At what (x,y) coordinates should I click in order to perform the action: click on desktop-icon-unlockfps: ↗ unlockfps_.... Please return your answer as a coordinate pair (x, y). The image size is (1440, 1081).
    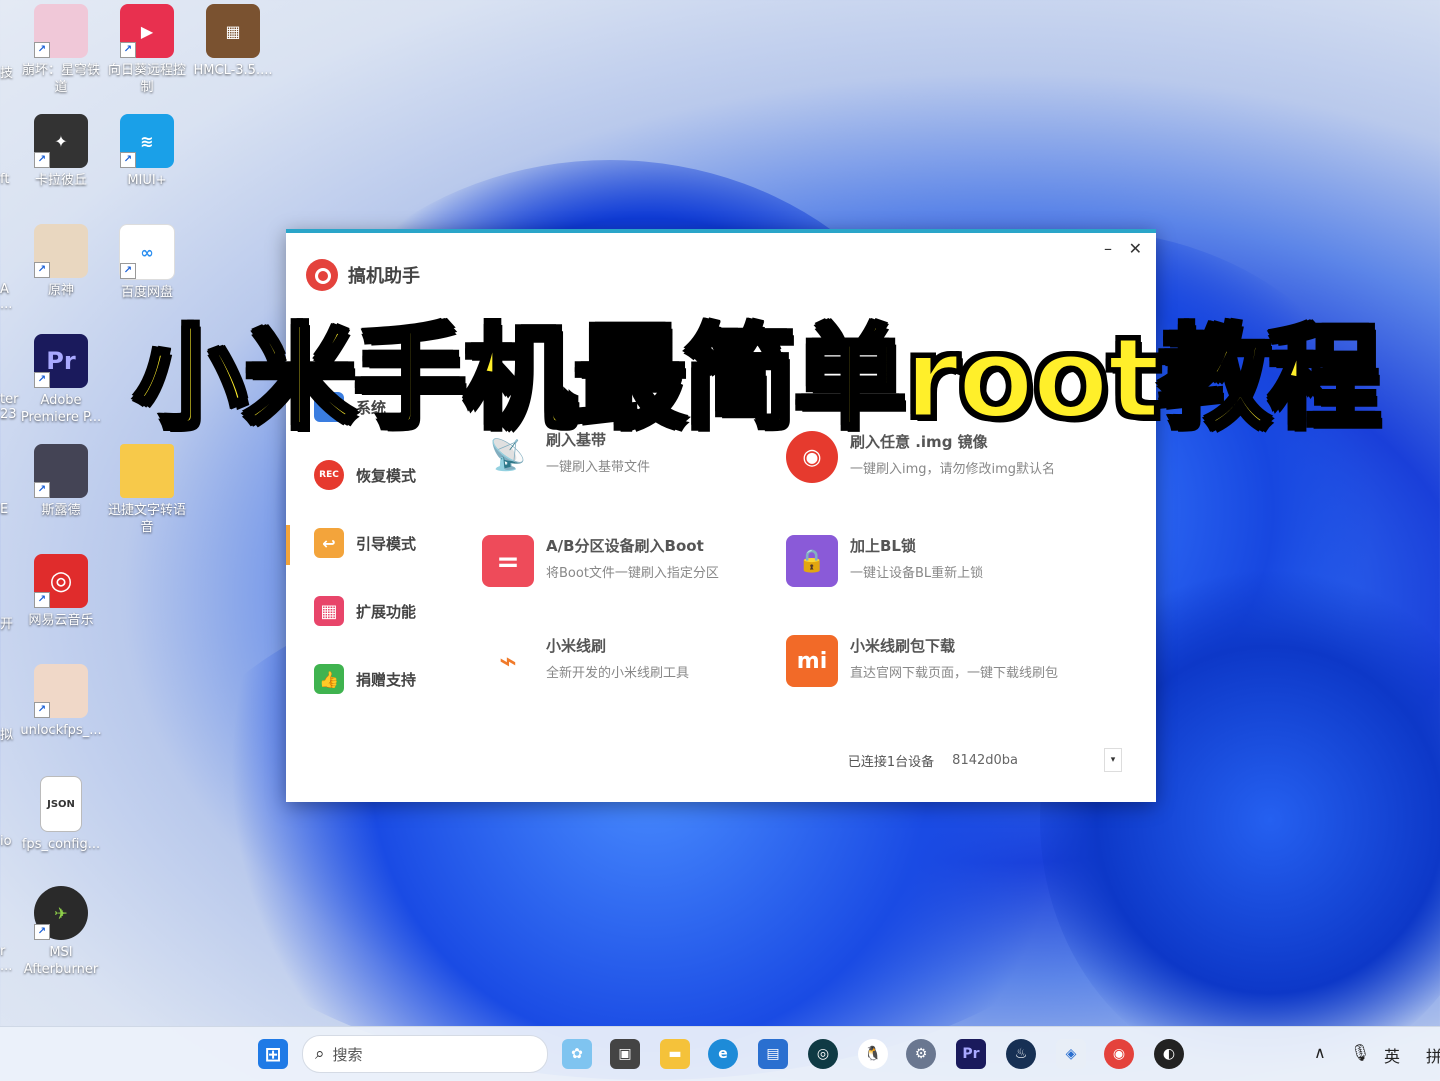
    Looking at the image, I should click on (61, 701).